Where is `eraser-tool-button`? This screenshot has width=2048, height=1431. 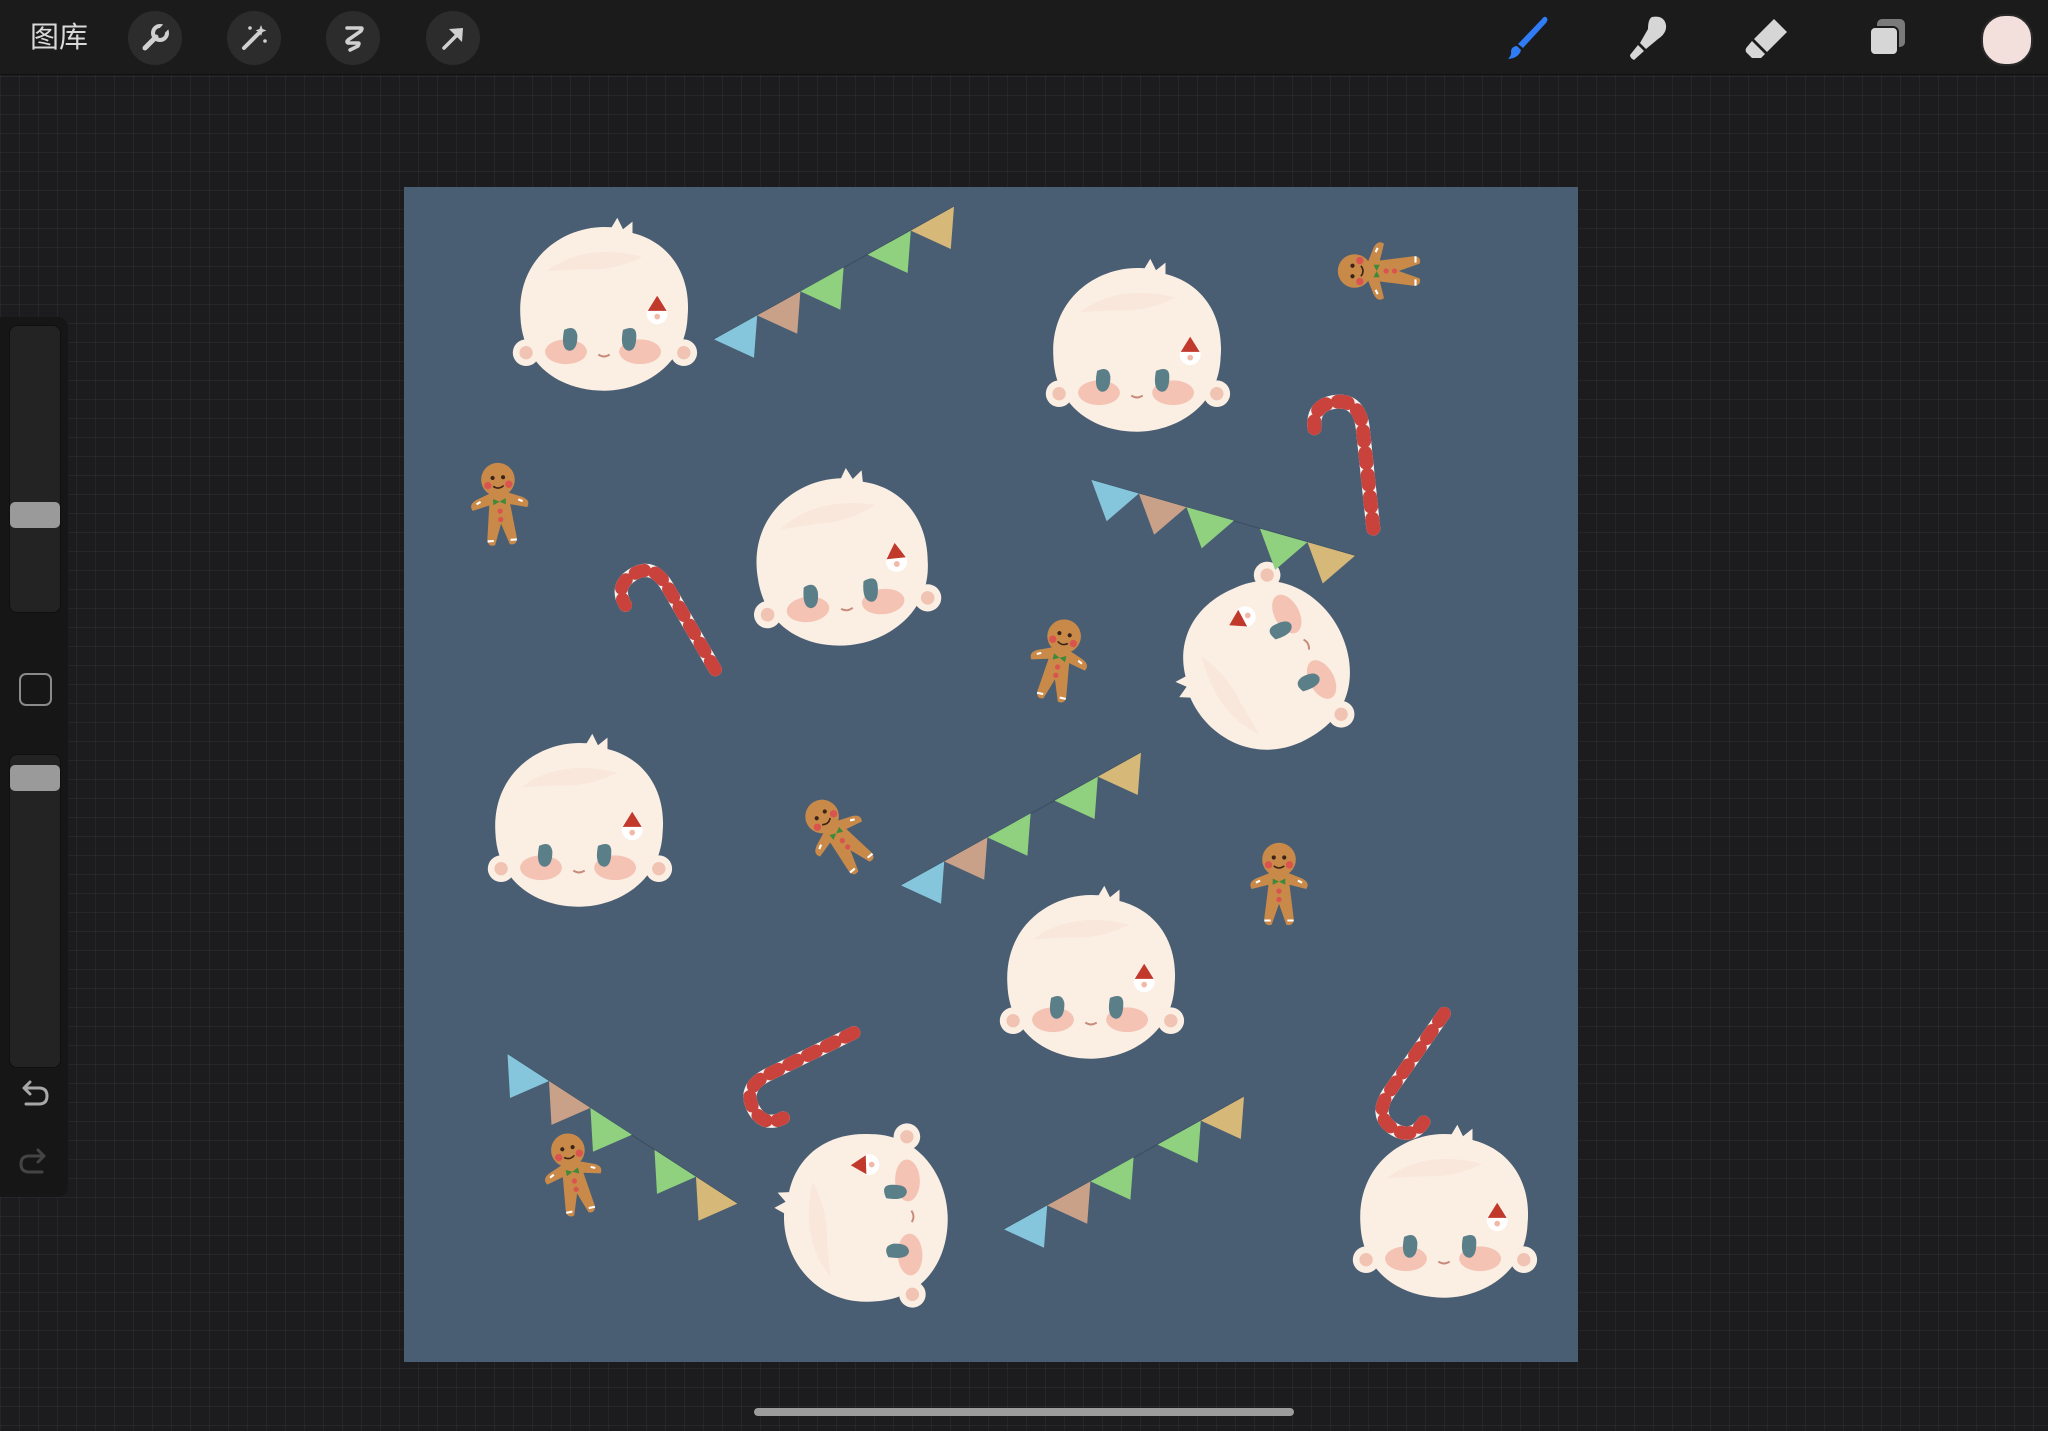 eraser-tool-button is located at coordinates (1767, 38).